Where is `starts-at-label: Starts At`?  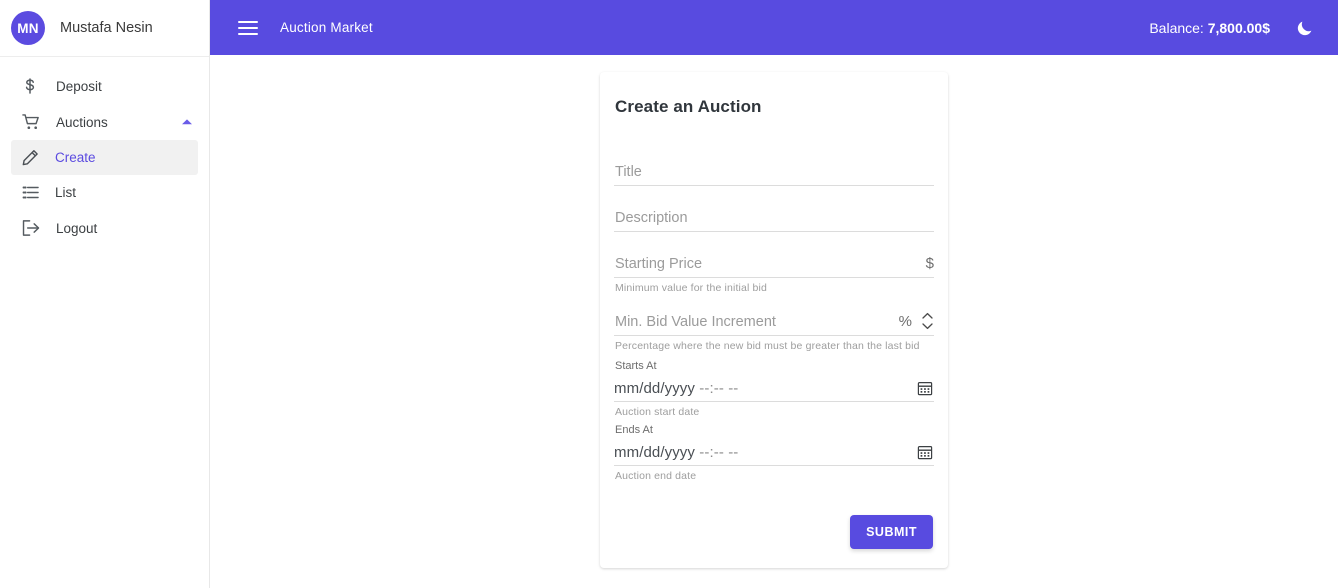 starts-at-label: Starts At is located at coordinates (636, 366).